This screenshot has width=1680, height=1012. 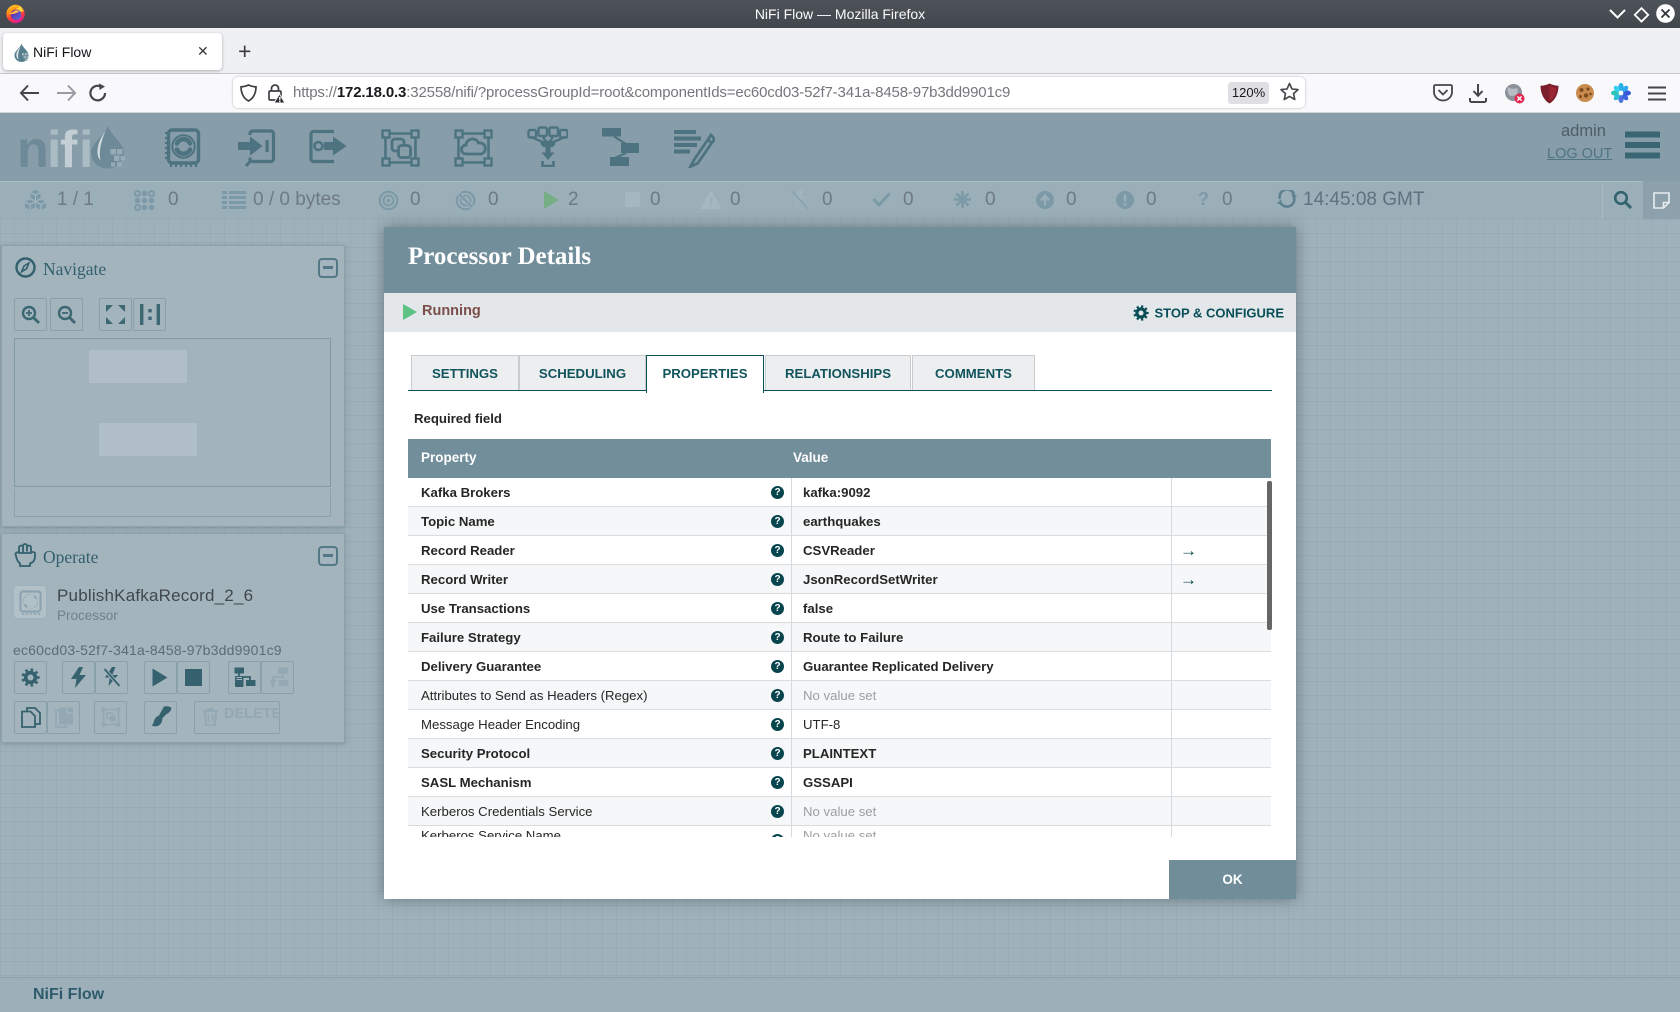 What do you see at coordinates (69, 147) in the screenshot?
I see `svg-text: f` at bounding box center [69, 147].